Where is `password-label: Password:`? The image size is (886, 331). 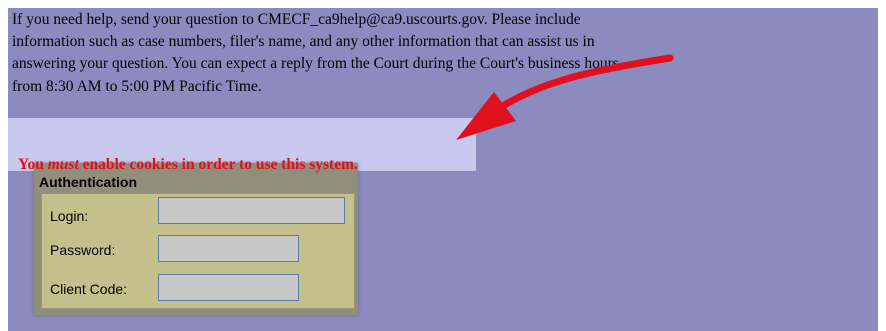 password-label: Password: is located at coordinates (83, 250).